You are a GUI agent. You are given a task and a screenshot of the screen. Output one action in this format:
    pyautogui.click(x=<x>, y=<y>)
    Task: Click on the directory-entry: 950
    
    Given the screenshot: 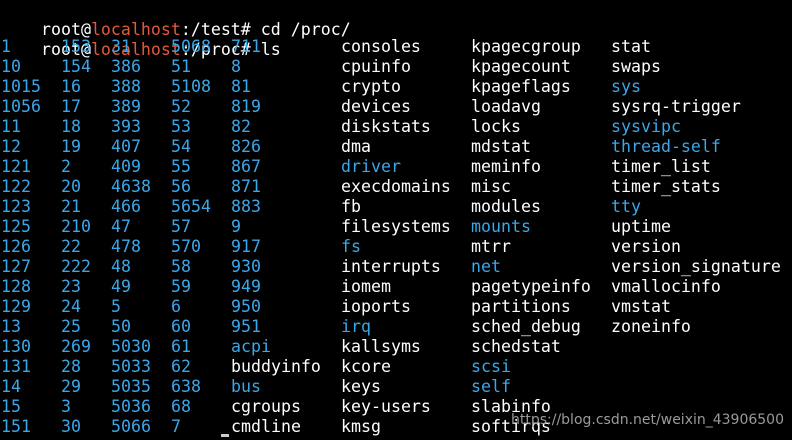 What is the action you would take?
    pyautogui.click(x=246, y=306)
    